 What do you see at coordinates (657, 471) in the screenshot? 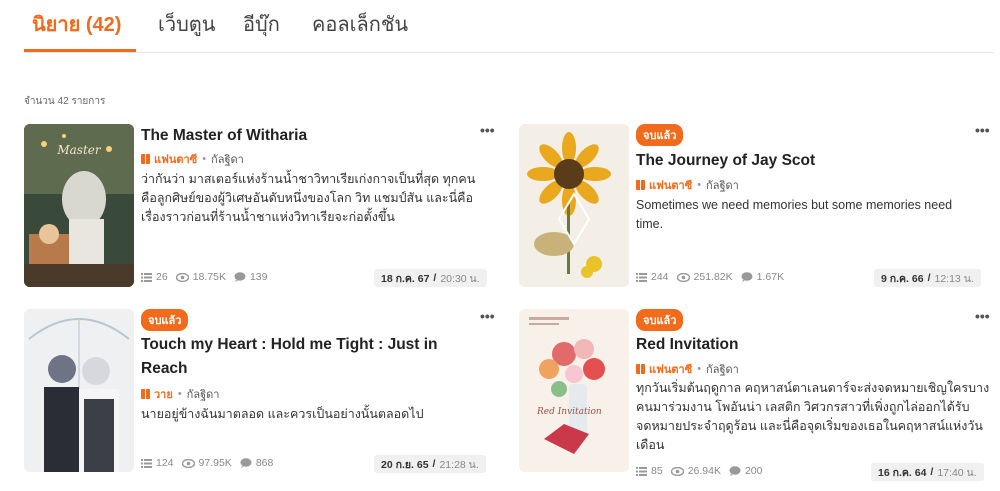
I see `chapter-count: 85` at bounding box center [657, 471].